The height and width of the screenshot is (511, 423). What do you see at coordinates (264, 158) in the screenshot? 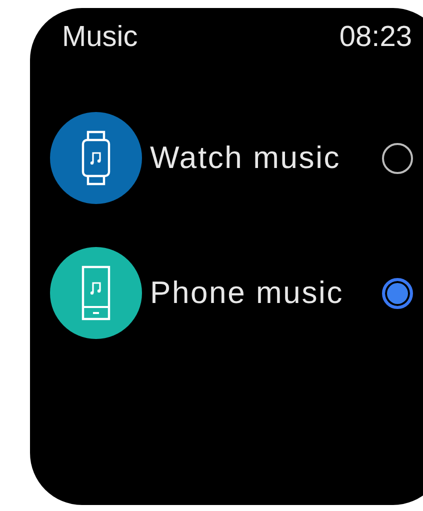
I see `option-label: Watch music` at bounding box center [264, 158].